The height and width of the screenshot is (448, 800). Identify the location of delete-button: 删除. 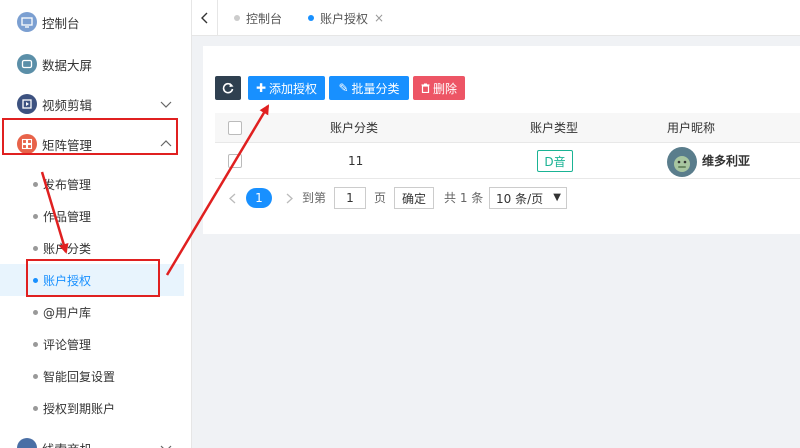
(439, 88).